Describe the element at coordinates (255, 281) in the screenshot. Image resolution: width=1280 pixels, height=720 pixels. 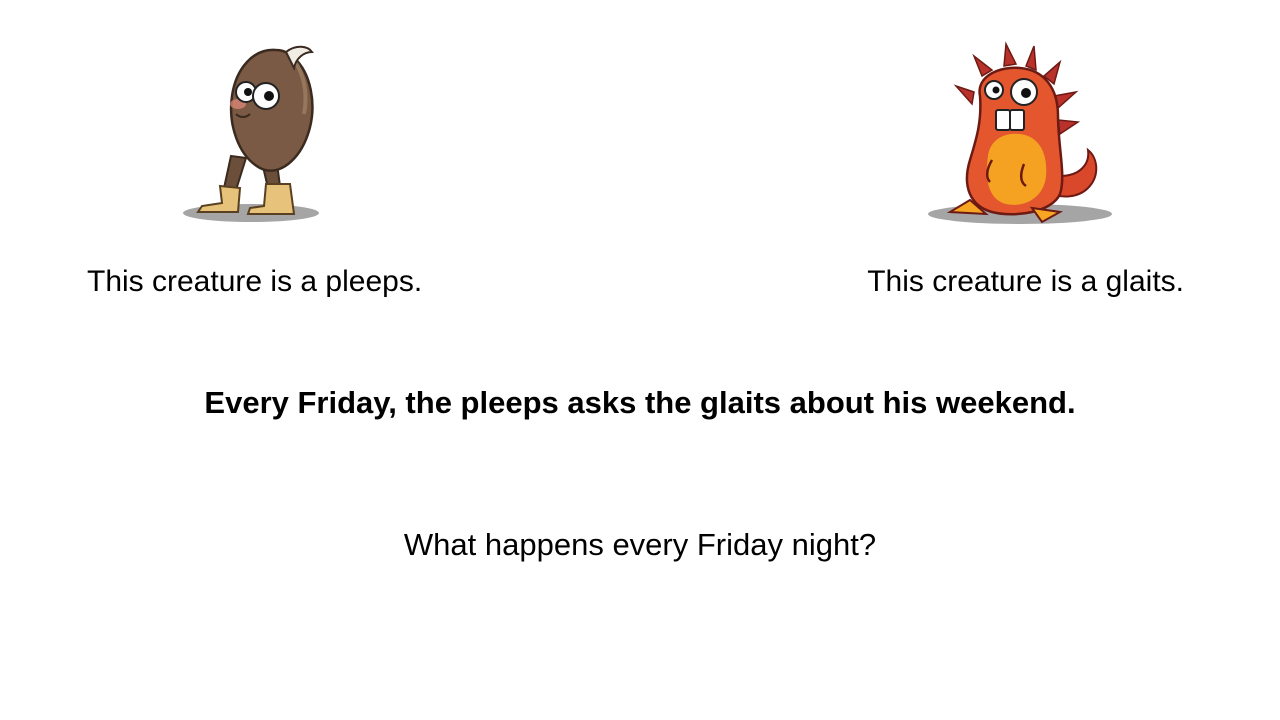
I see `pleeps-caption: This creature is a pleeps.` at that location.